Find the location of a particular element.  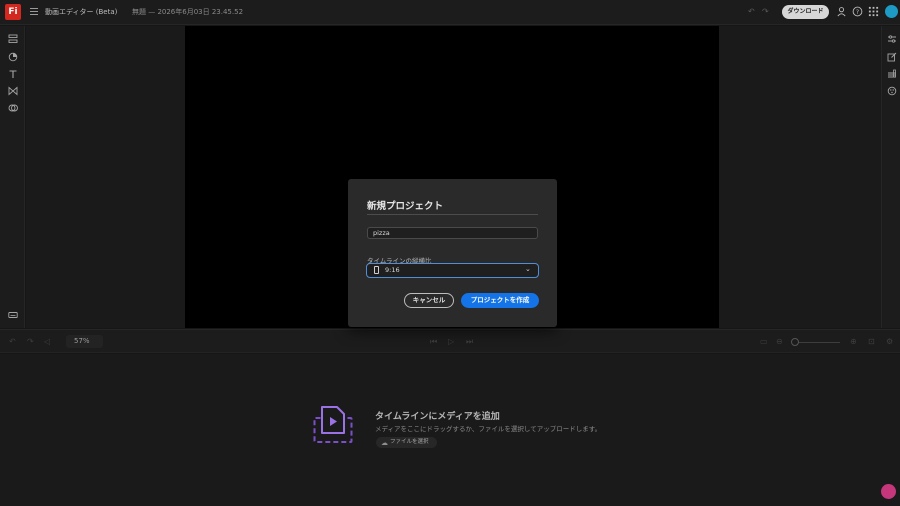

media-icon is located at coordinates (13, 108).